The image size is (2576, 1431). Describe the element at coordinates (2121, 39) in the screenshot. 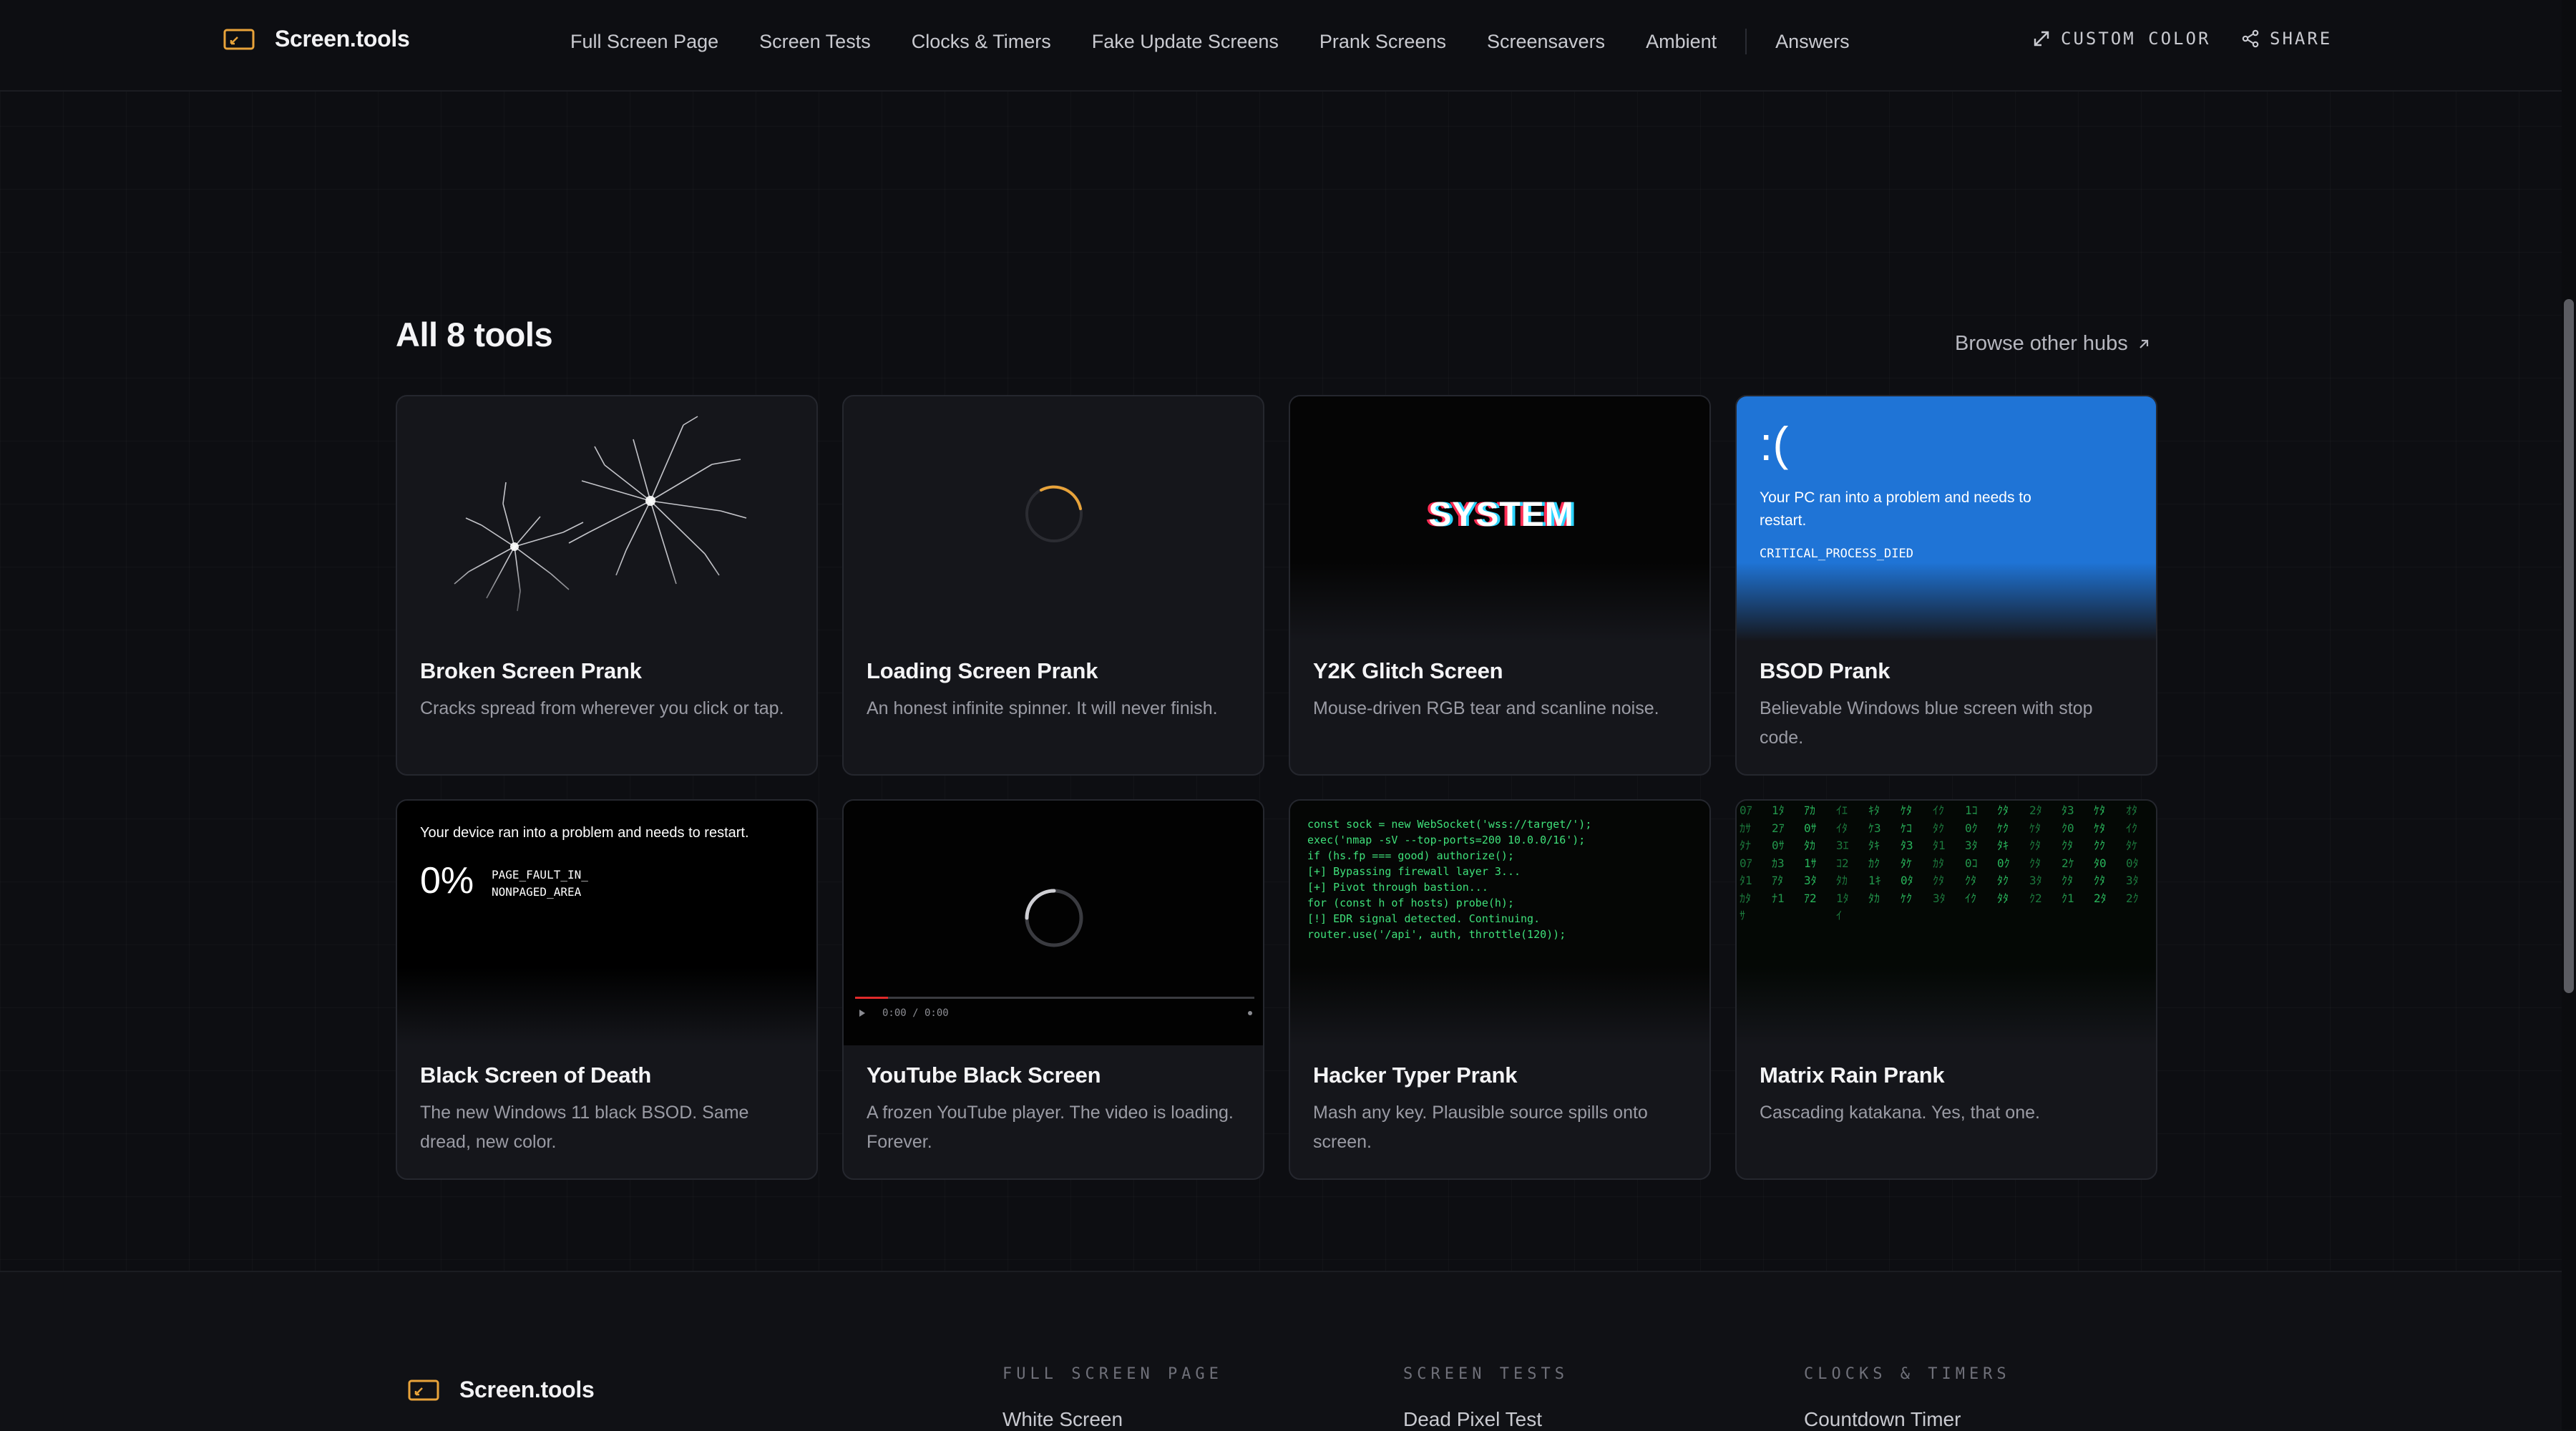

I see `custom-color-button: CUSTOM COLOR` at that location.